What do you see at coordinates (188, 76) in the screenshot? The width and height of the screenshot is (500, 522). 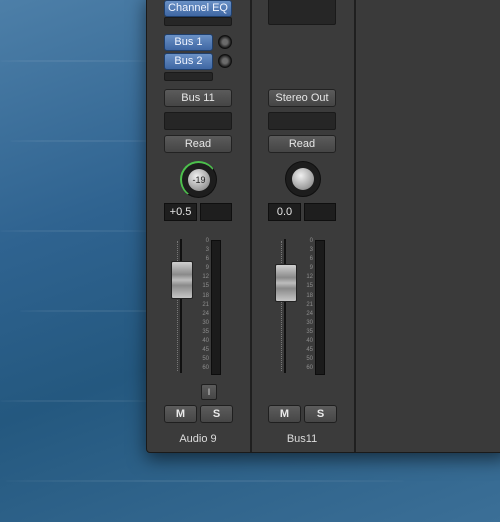 I see `send-slot-empty` at bounding box center [188, 76].